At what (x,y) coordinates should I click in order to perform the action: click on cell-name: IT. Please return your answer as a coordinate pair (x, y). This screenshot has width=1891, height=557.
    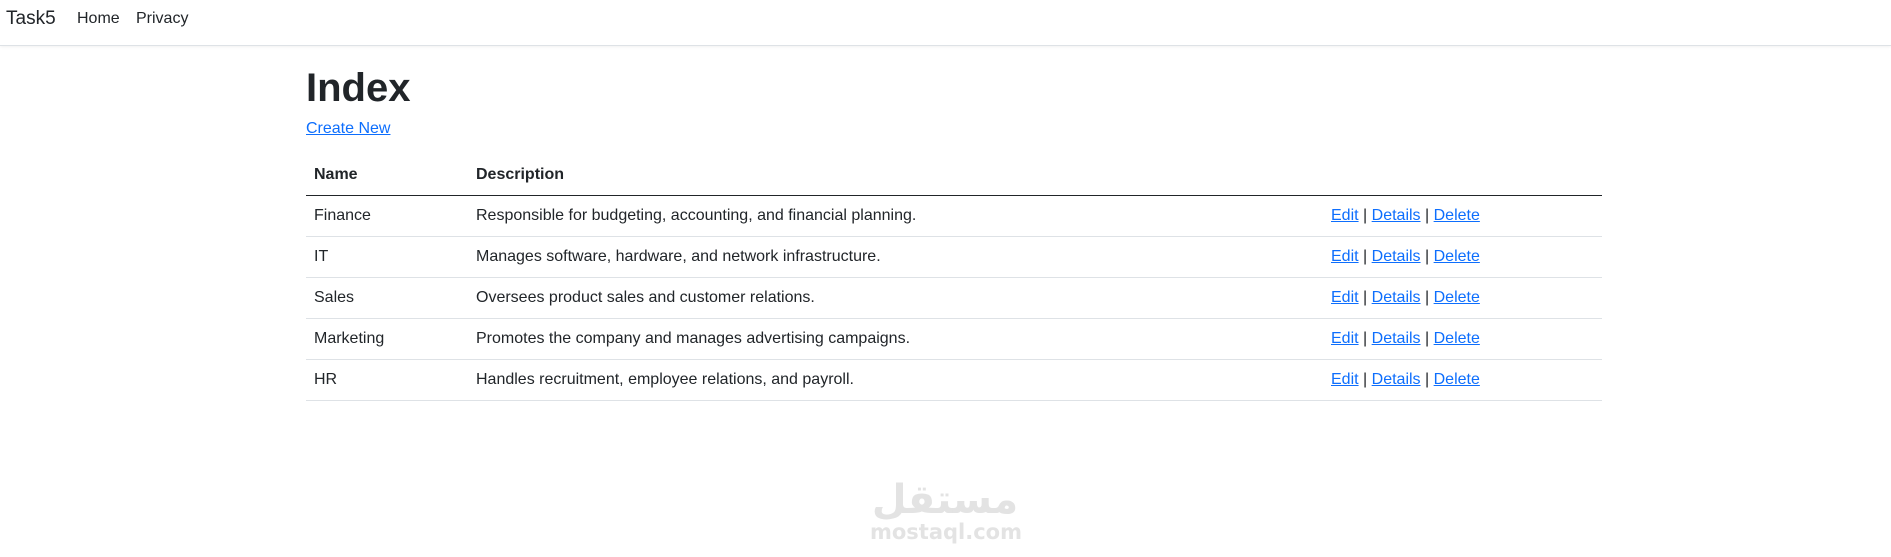
    Looking at the image, I should click on (387, 257).